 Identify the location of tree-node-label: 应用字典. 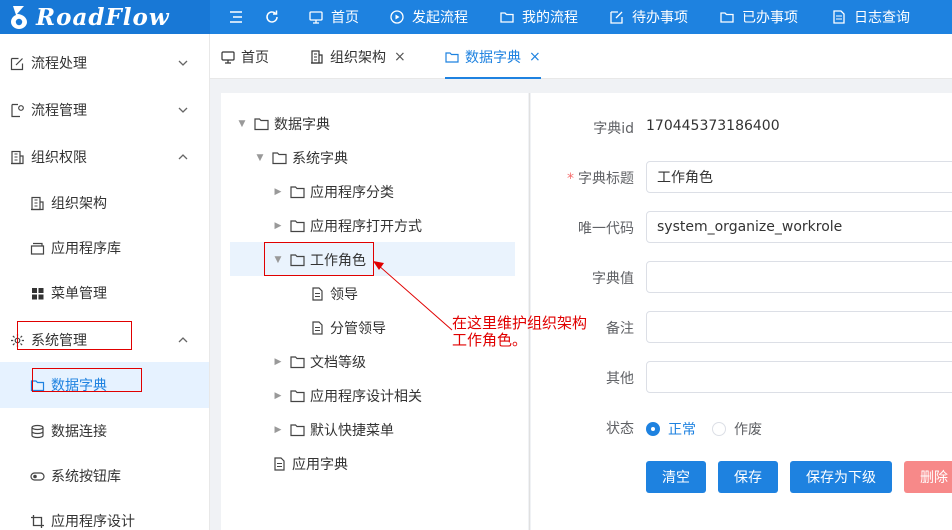
(320, 465).